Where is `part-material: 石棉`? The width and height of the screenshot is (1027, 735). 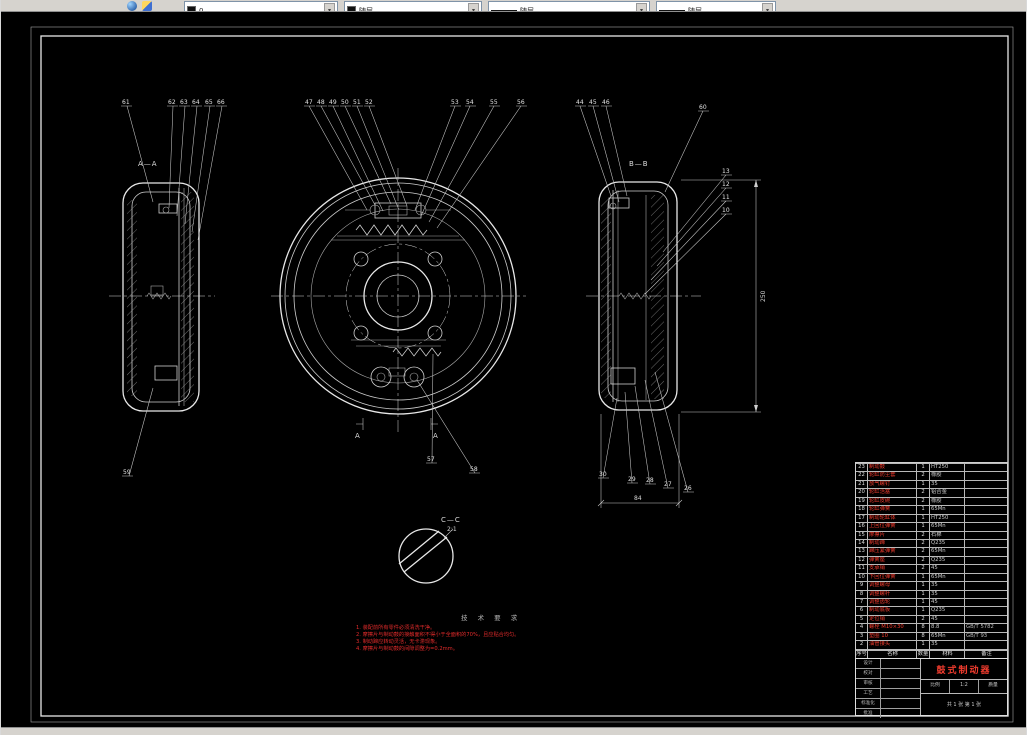
part-material: 石棉 is located at coordinates (947, 534).